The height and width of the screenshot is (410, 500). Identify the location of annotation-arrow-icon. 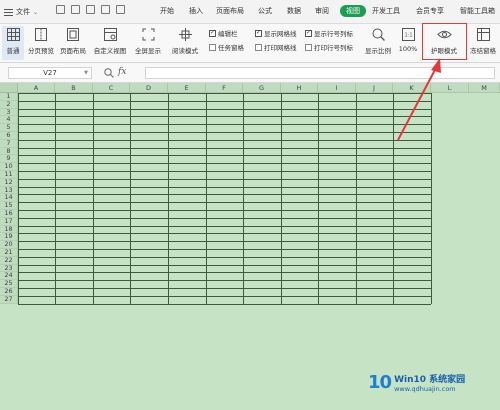
(419, 99).